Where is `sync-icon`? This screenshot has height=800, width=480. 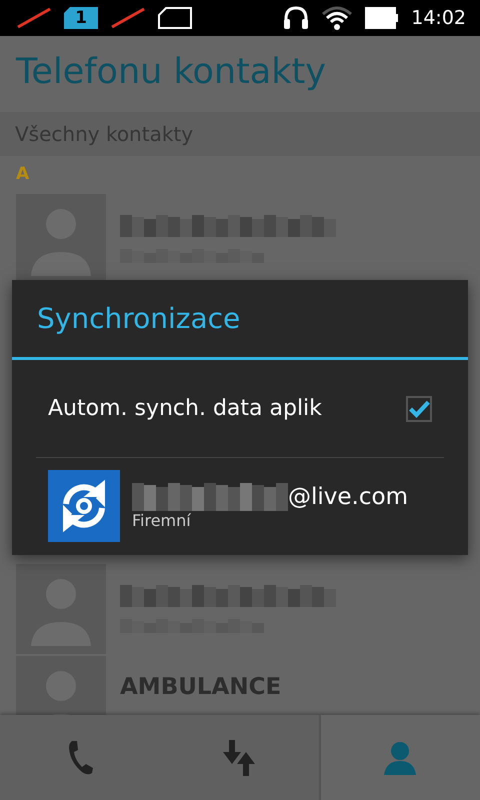 sync-icon is located at coordinates (84, 506).